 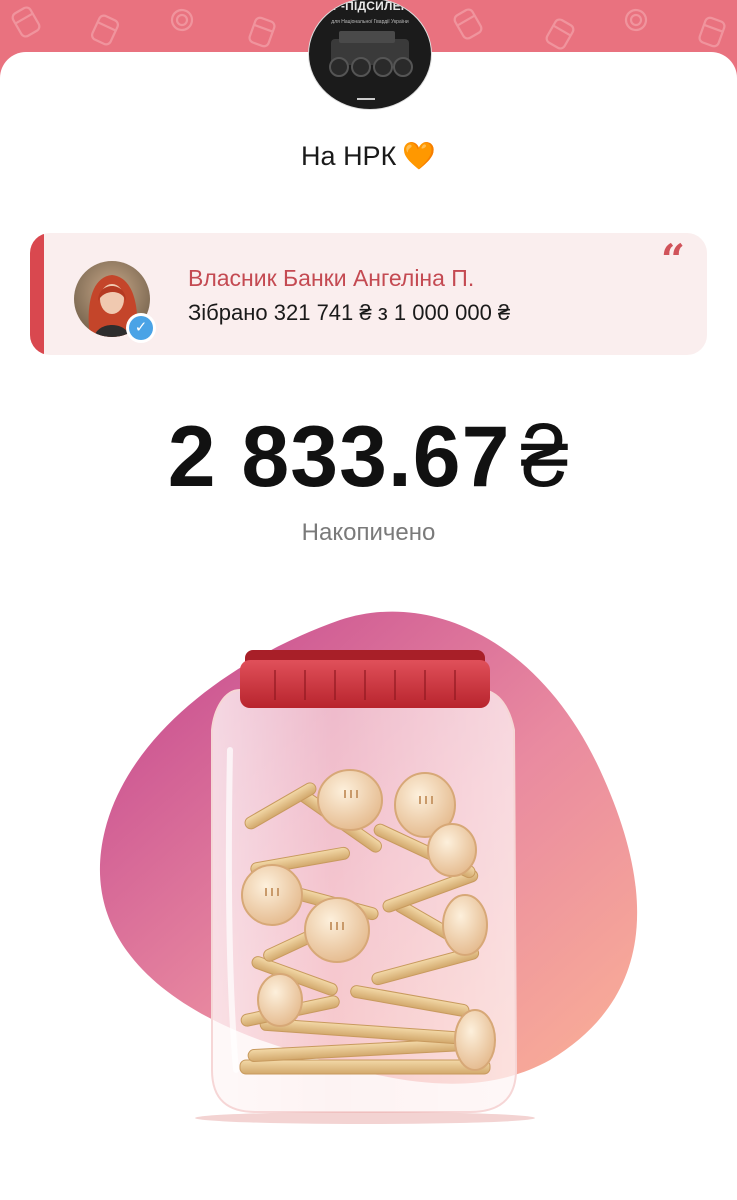 What do you see at coordinates (368, 532) in the screenshot?
I see `balance-label: Накопичено` at bounding box center [368, 532].